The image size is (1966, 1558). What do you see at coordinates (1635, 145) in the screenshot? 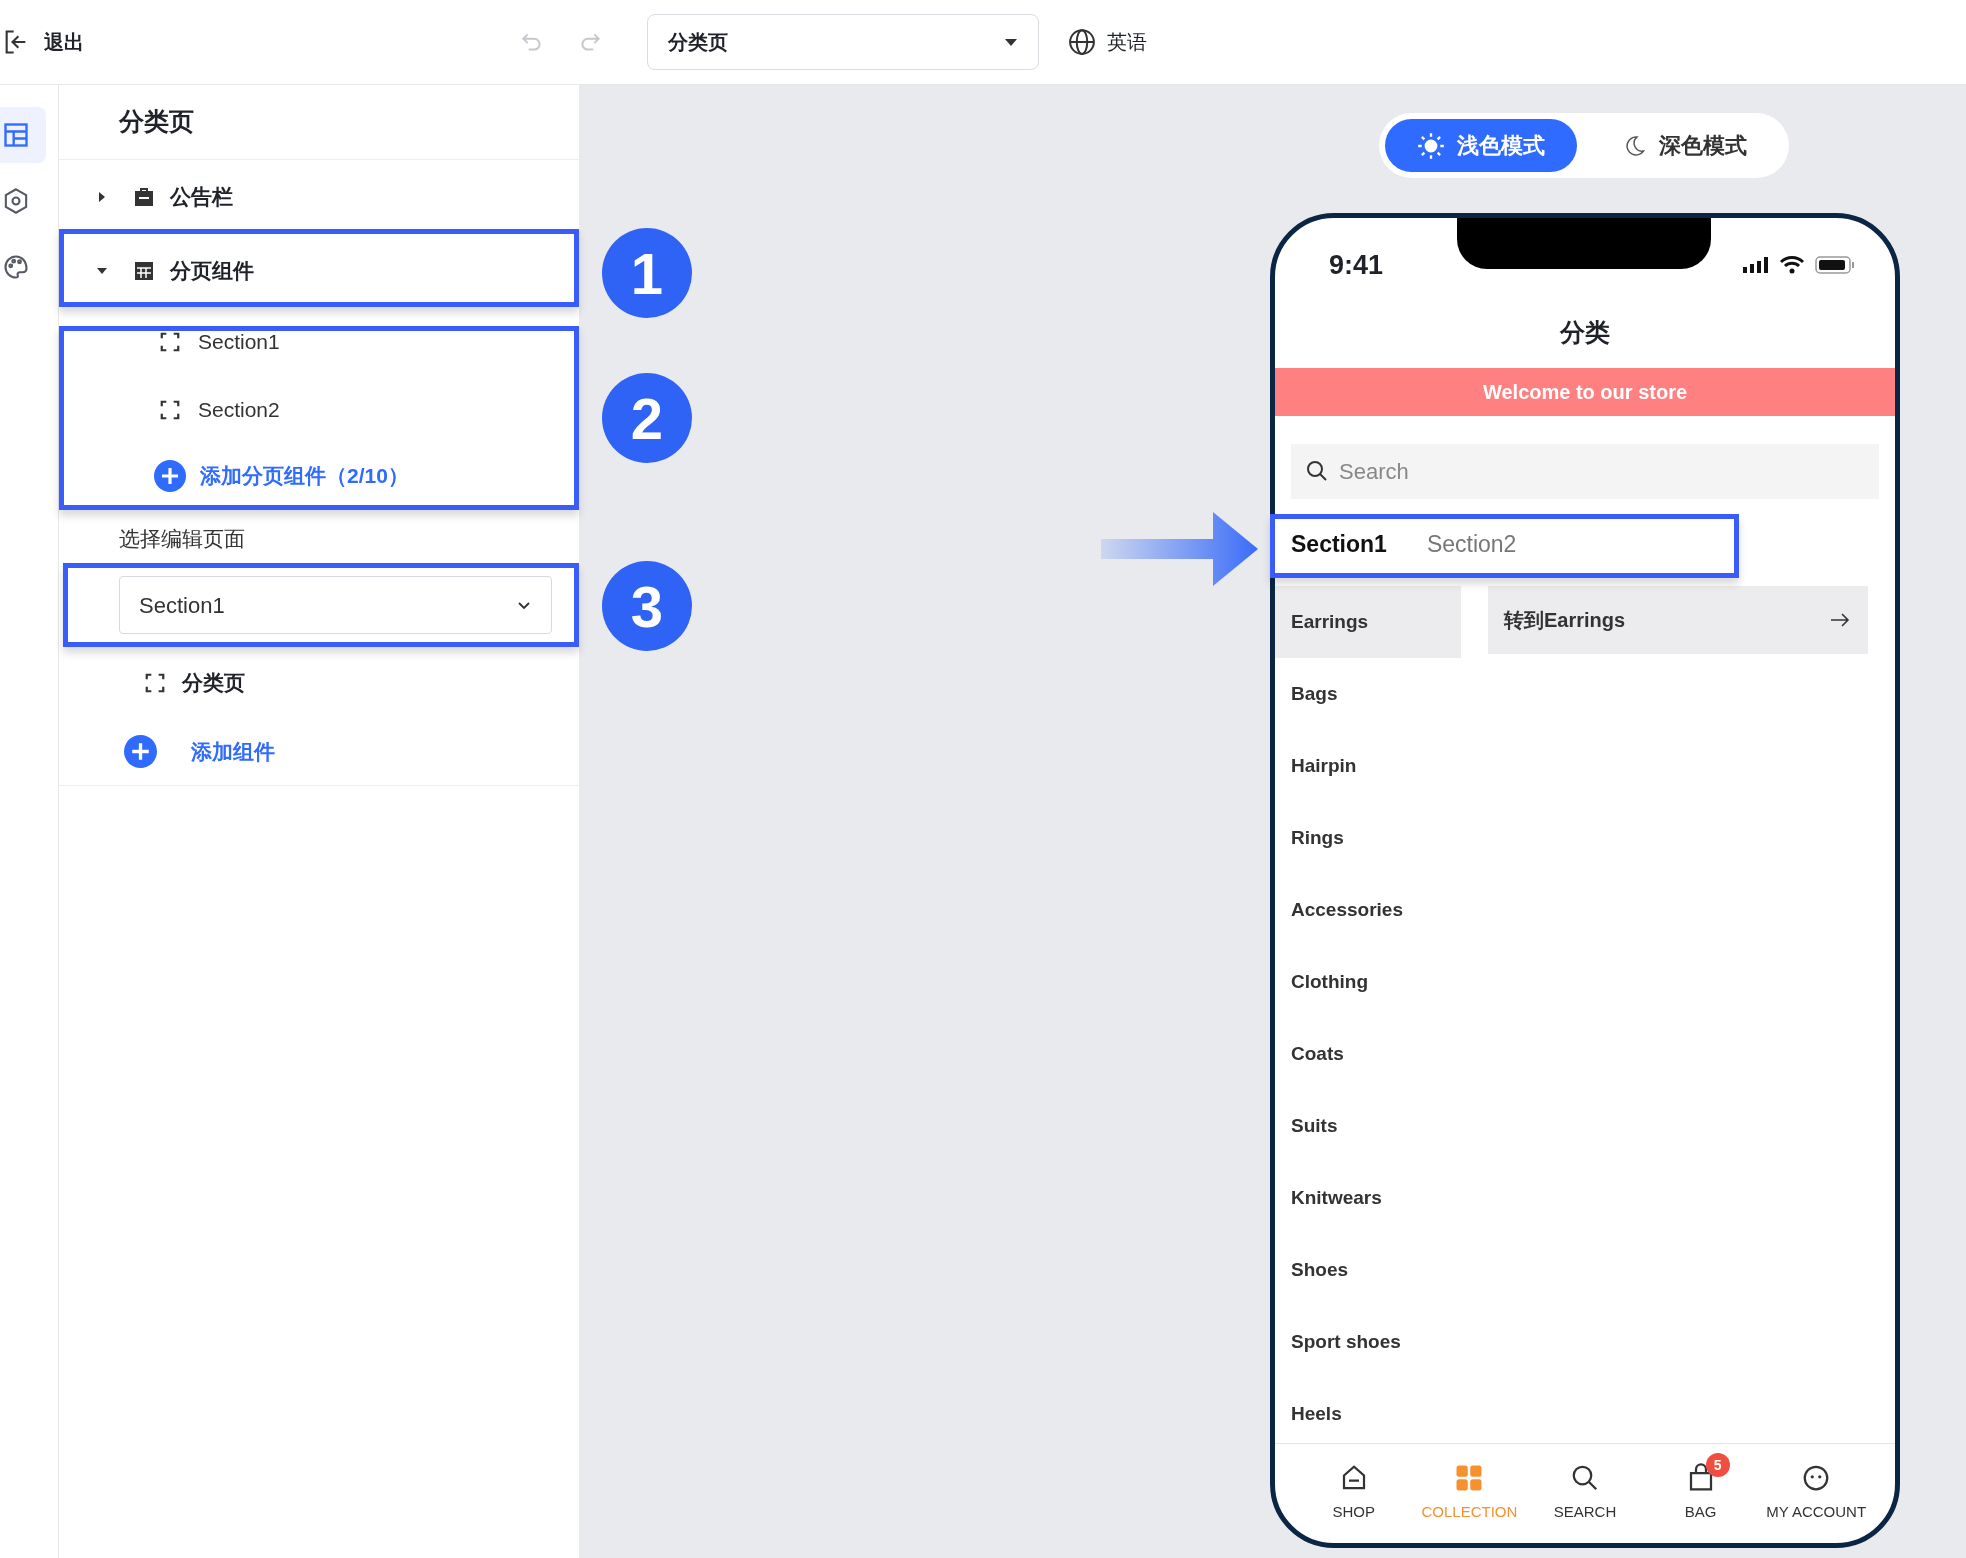
I see `moon-icon` at bounding box center [1635, 145].